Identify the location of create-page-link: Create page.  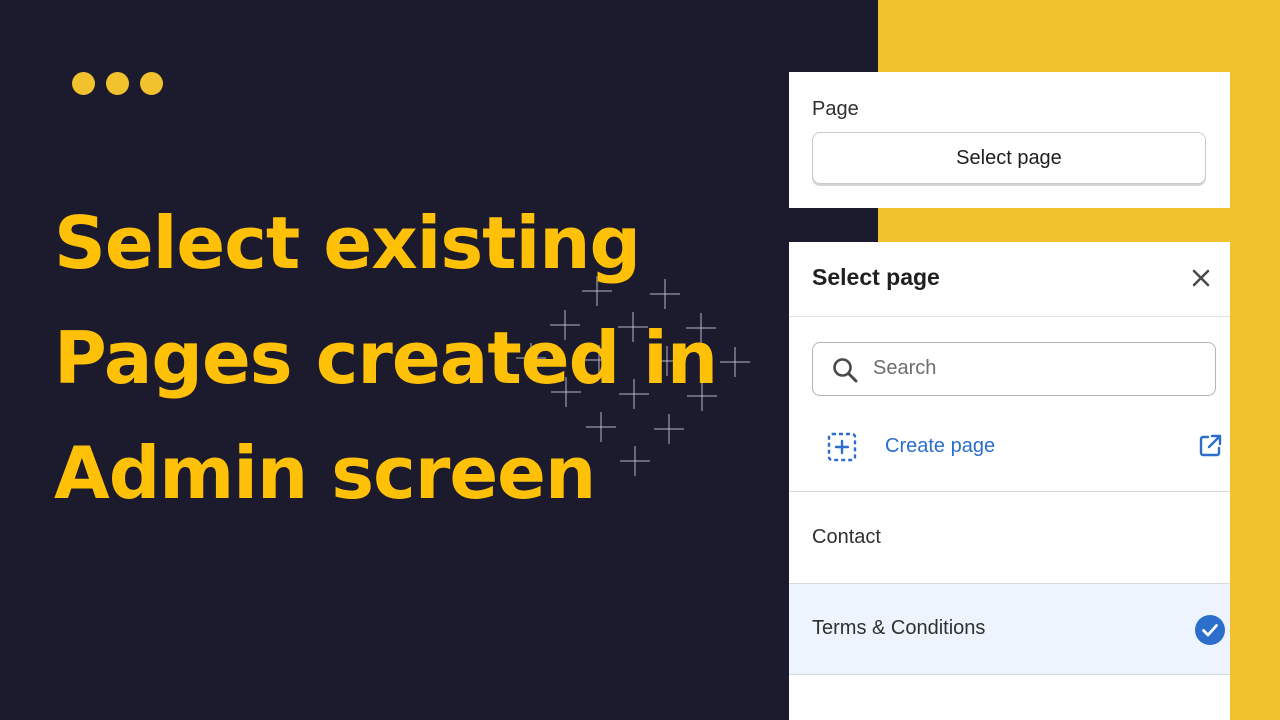
(940, 446).